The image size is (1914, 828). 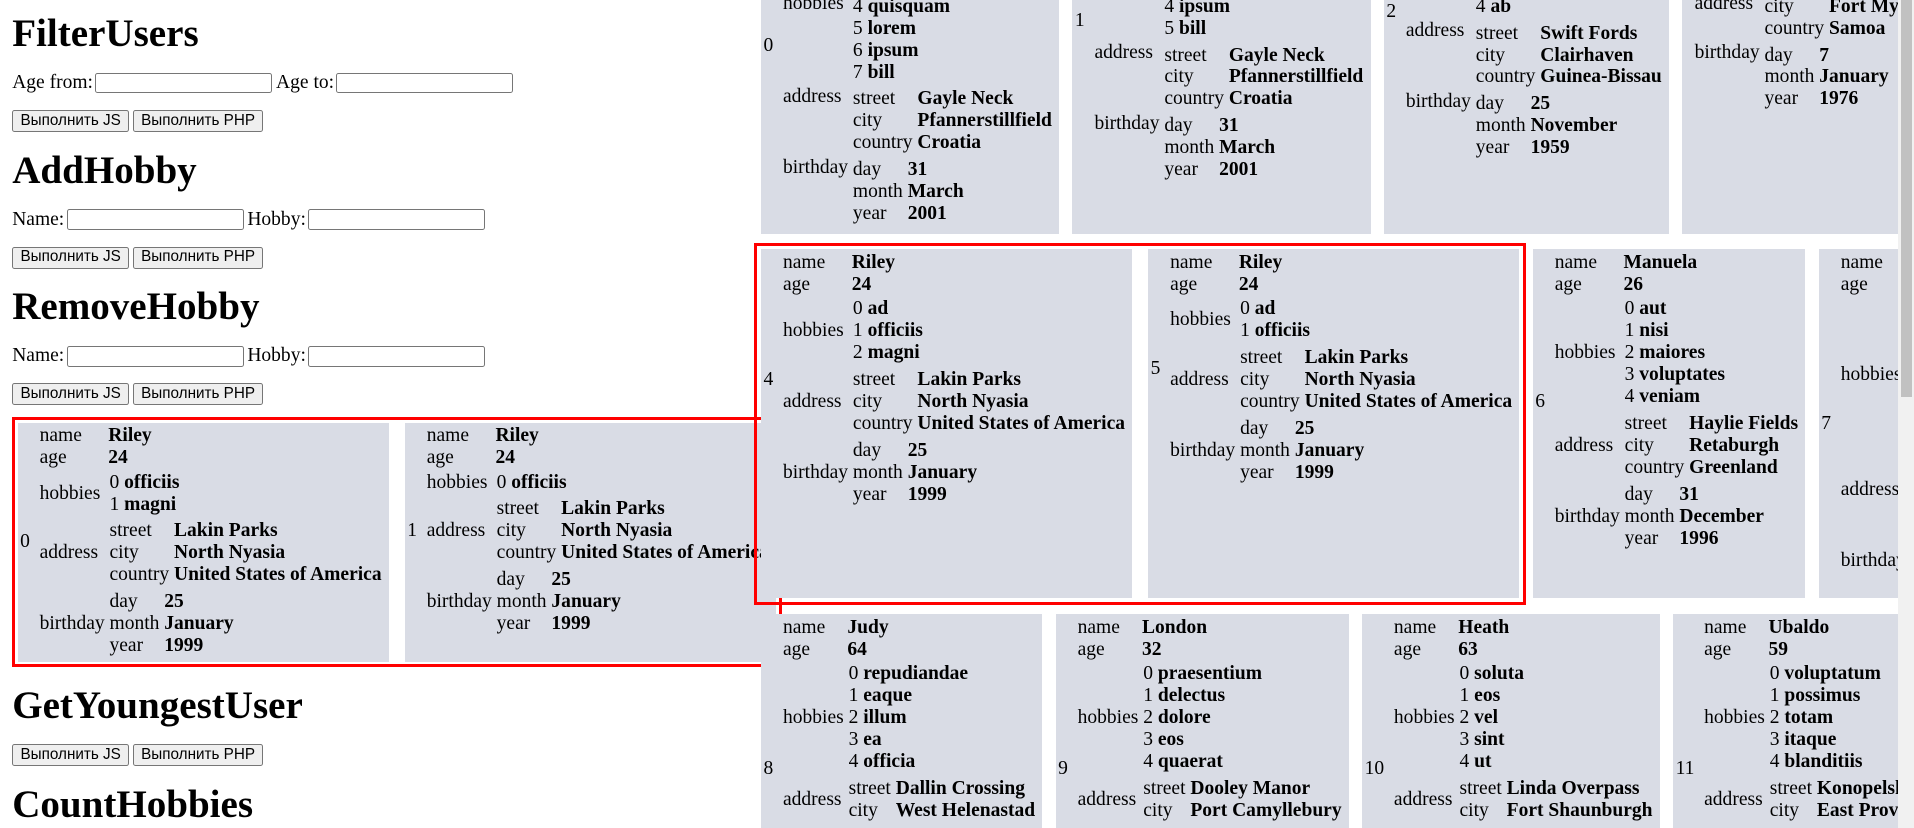 What do you see at coordinates (1724, 7) in the screenshot?
I see `field-label: address` at bounding box center [1724, 7].